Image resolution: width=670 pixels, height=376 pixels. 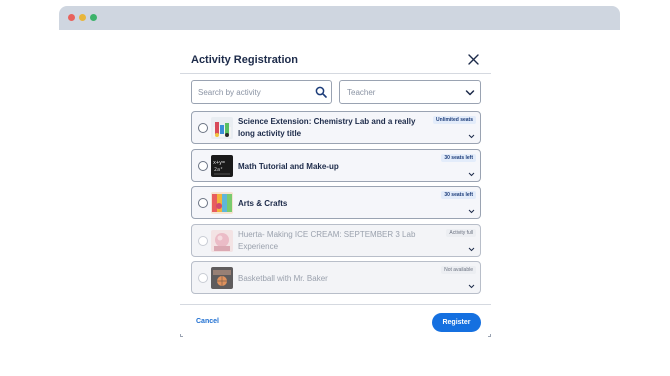 I want to click on activity-item-basketball: Basketball with Mr. Baker Not available, so click(x=336, y=277).